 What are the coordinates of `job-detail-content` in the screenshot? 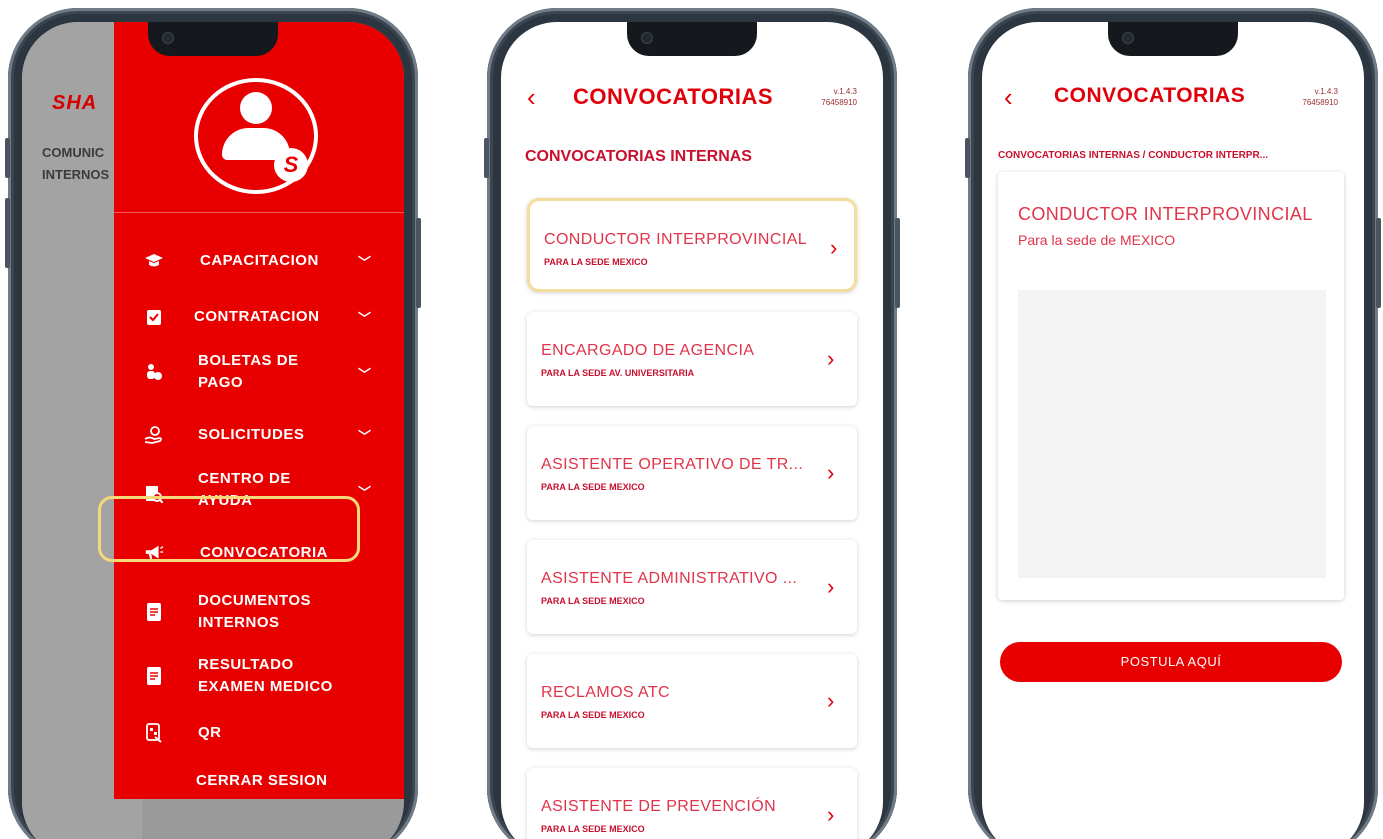 It's located at (1172, 434).